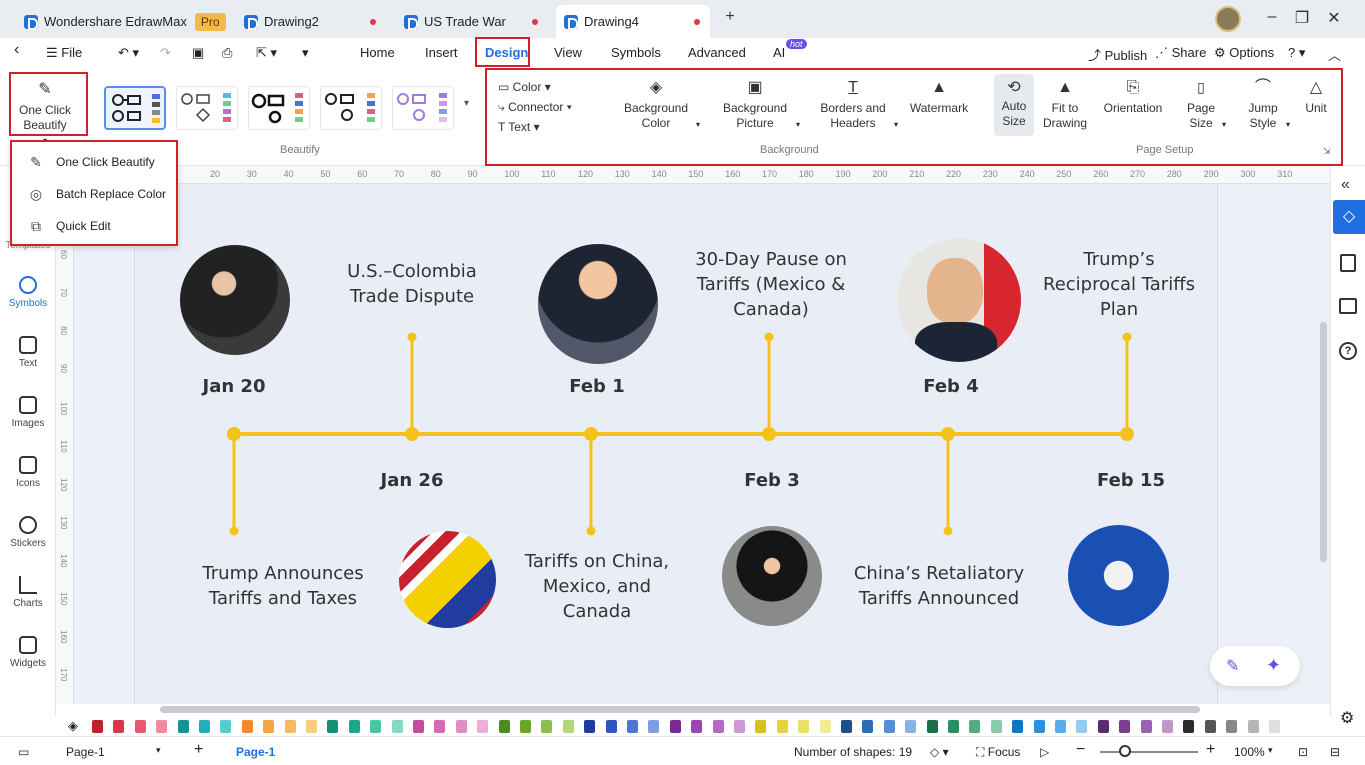 This screenshot has width=1365, height=765. What do you see at coordinates (597, 586) in the screenshot?
I see `event-tariffs-china-mexico-canada: Tariffs on China, Mexico, and Canada` at bounding box center [597, 586].